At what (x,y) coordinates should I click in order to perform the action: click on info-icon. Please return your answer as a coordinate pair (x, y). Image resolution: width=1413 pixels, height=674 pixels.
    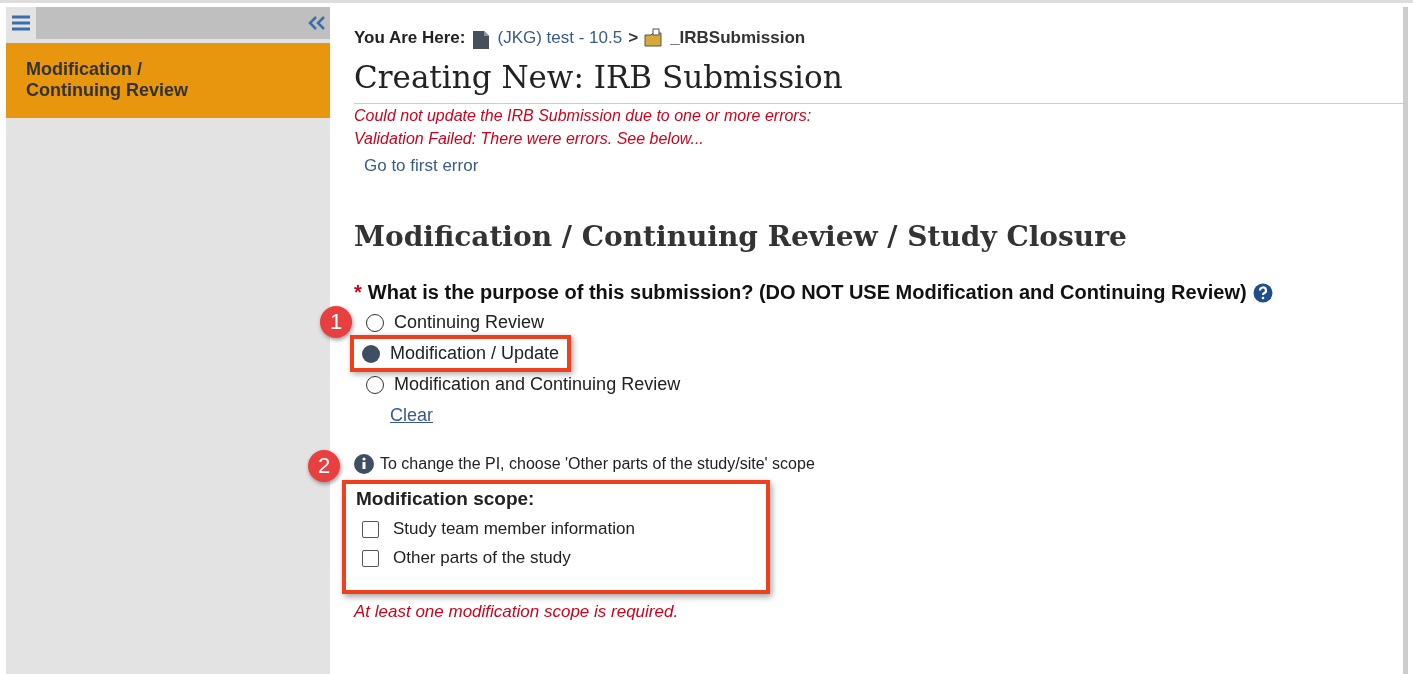
    Looking at the image, I should click on (364, 464).